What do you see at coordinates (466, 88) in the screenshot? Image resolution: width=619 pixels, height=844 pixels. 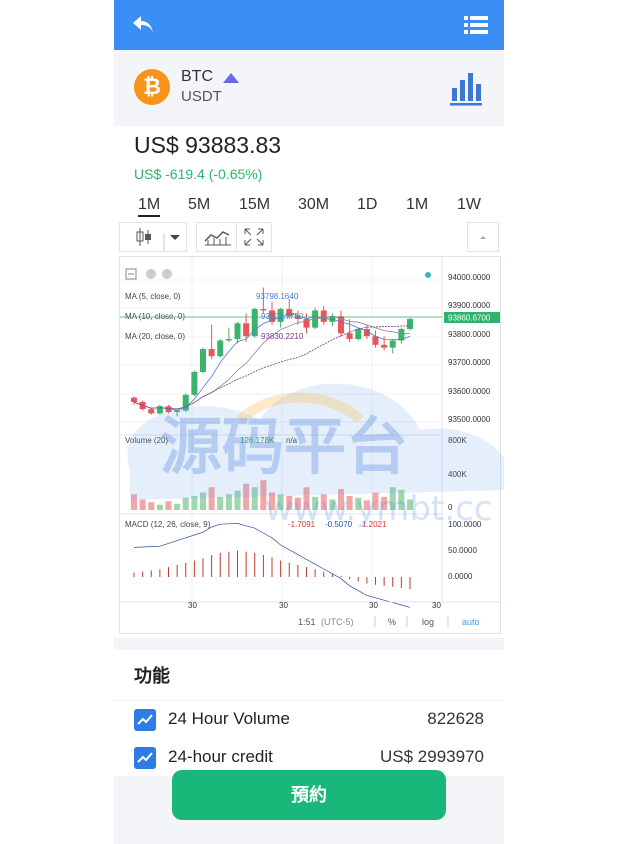 I see `bar-chart-icon` at bounding box center [466, 88].